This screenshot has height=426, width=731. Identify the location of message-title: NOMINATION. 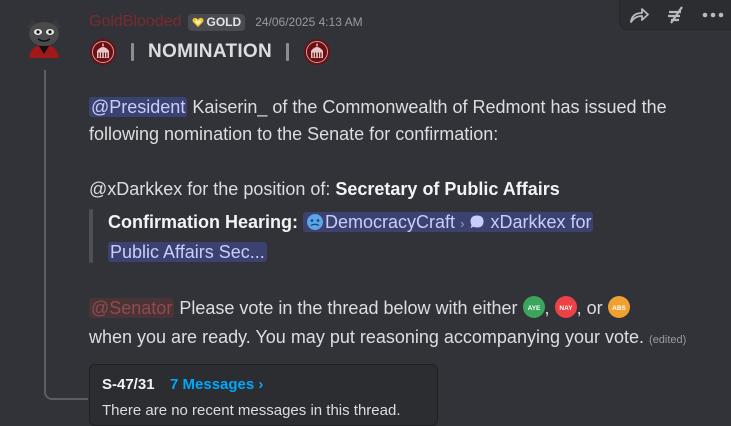
(210, 51).